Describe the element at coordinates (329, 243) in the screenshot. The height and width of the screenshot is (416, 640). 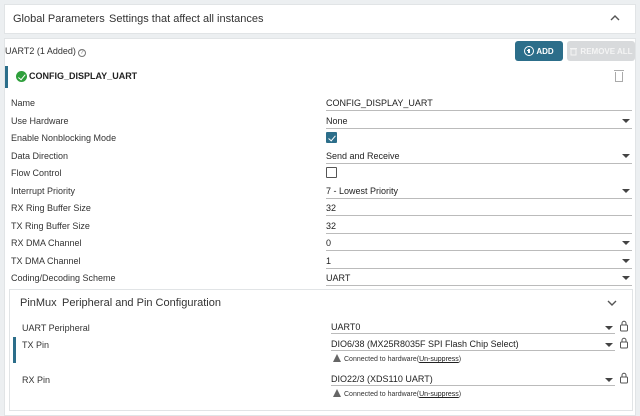
I see `select-value: 0` at that location.